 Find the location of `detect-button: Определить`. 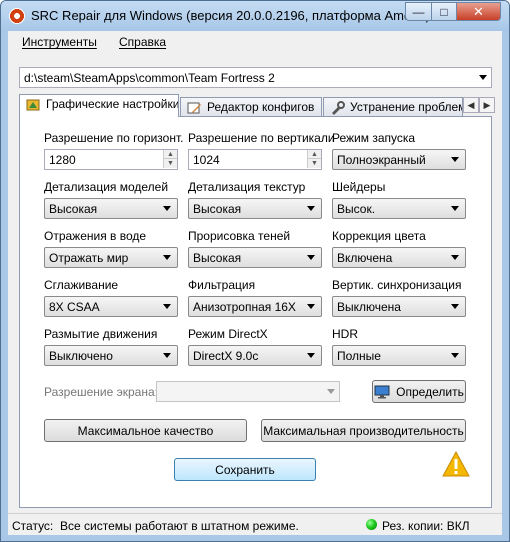

detect-button: Определить is located at coordinates (419, 391).